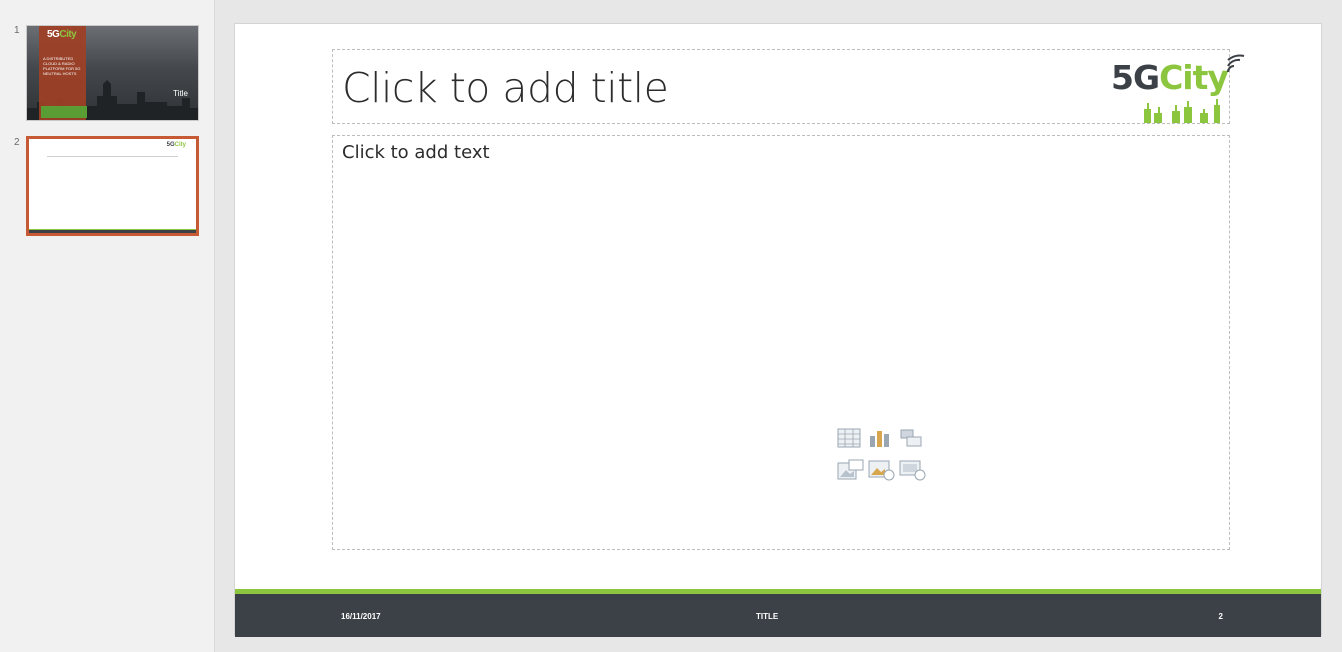 This screenshot has width=1342, height=652. I want to click on video-icon, so click(913, 470).